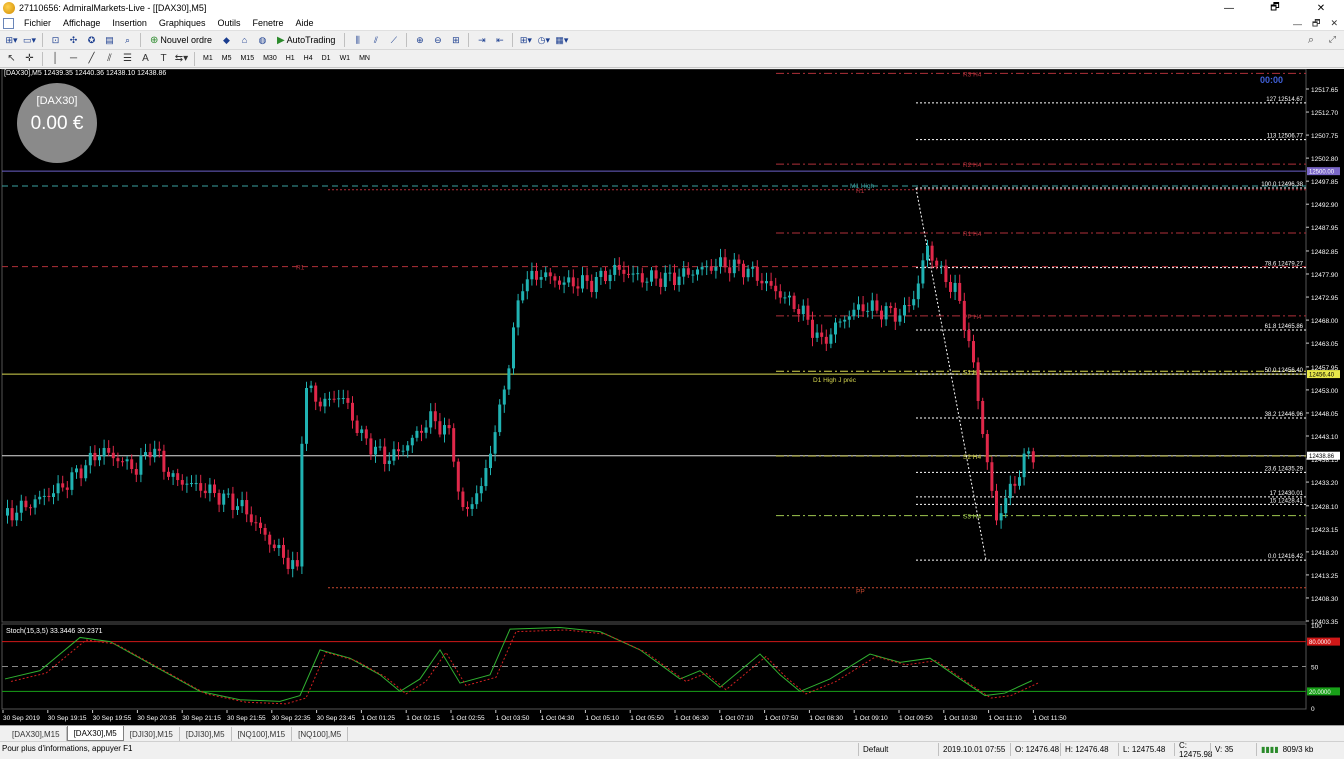  Describe the element at coordinates (345, 59) in the screenshot. I see `timeframe-w1: W1` at that location.